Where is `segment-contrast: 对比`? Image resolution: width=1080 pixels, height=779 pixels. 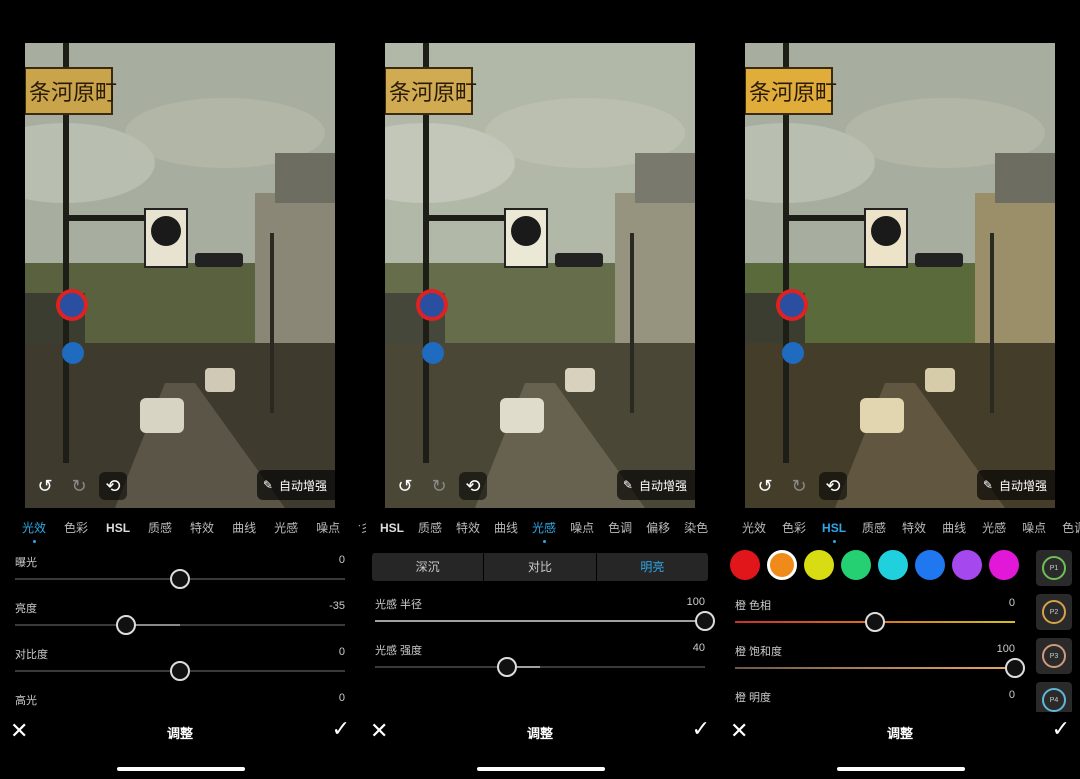 segment-contrast: 对比 is located at coordinates (540, 567).